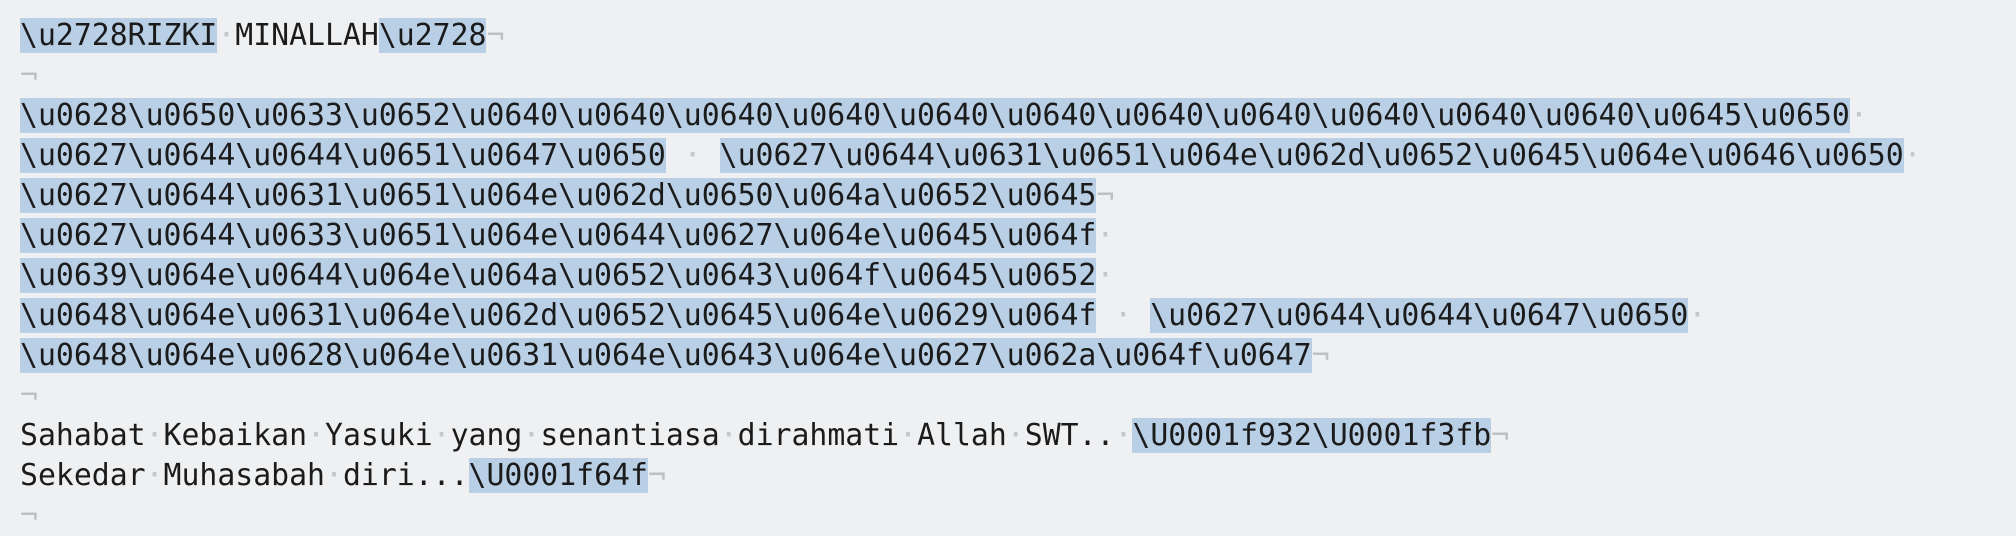 The width and height of the screenshot is (2016, 536). Describe the element at coordinates (1312, 435) in the screenshot. I see `selected-text: \U0001f932\U0001f3fb` at that location.